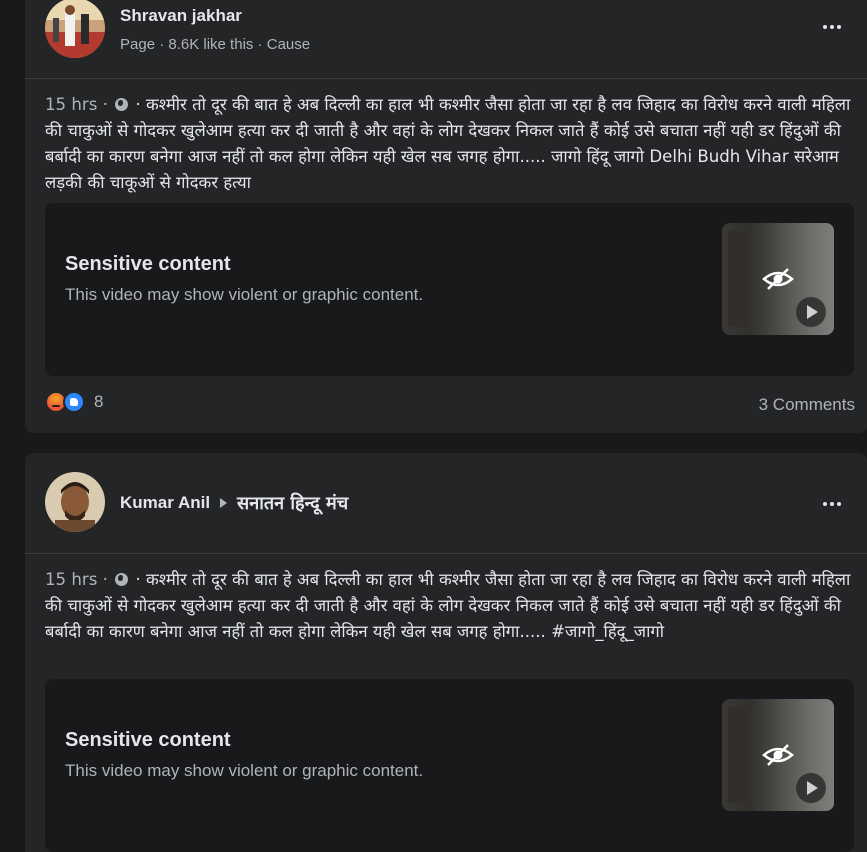 This screenshot has width=867, height=852. Describe the element at coordinates (234, 503) in the screenshot. I see `author-row: Kumar Anil सनातन हिन्दू मंच` at that location.